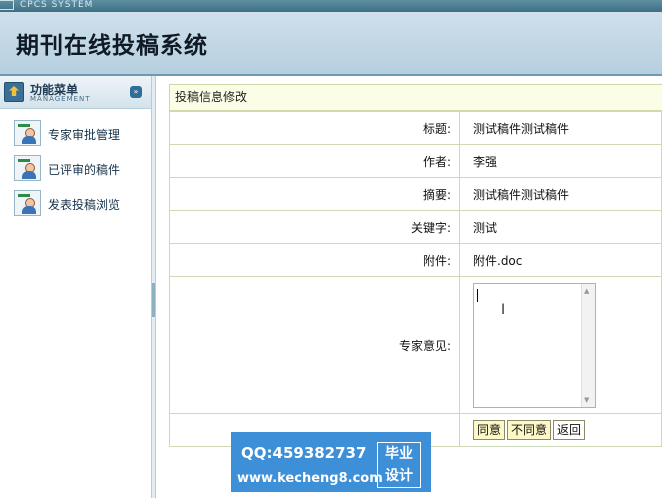 The height and width of the screenshot is (498, 662). I want to click on field-label: 关键字:, so click(314, 227).